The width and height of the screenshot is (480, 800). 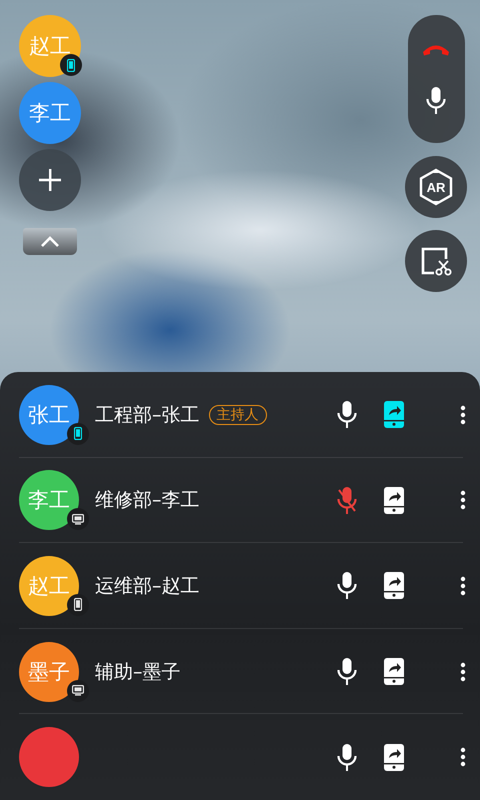 I want to click on participant-name: 辅助–墨子, so click(x=137, y=672).